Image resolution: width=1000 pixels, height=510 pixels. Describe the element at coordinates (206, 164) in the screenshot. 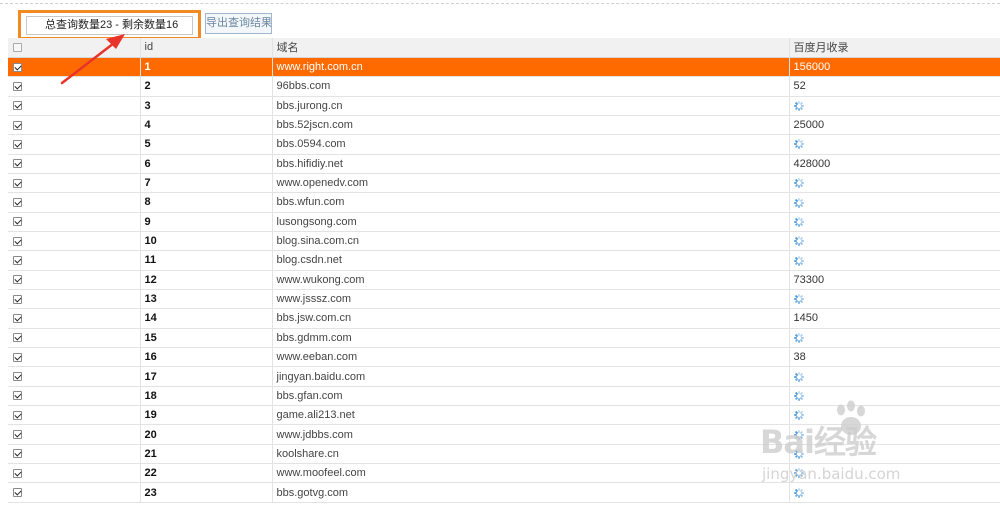

I see `row-id: 6` at that location.